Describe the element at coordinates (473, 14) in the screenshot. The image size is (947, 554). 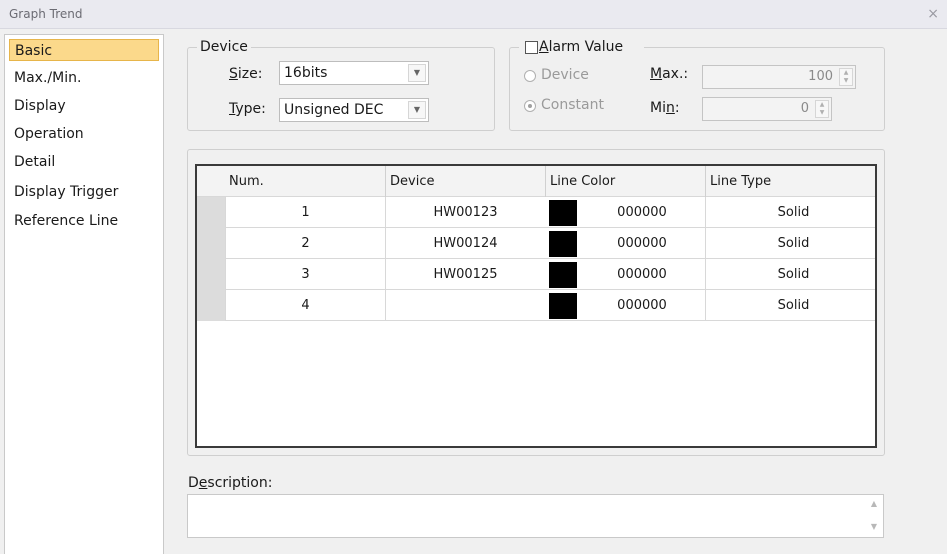
I see `title-bar: Graph Trend ×` at that location.